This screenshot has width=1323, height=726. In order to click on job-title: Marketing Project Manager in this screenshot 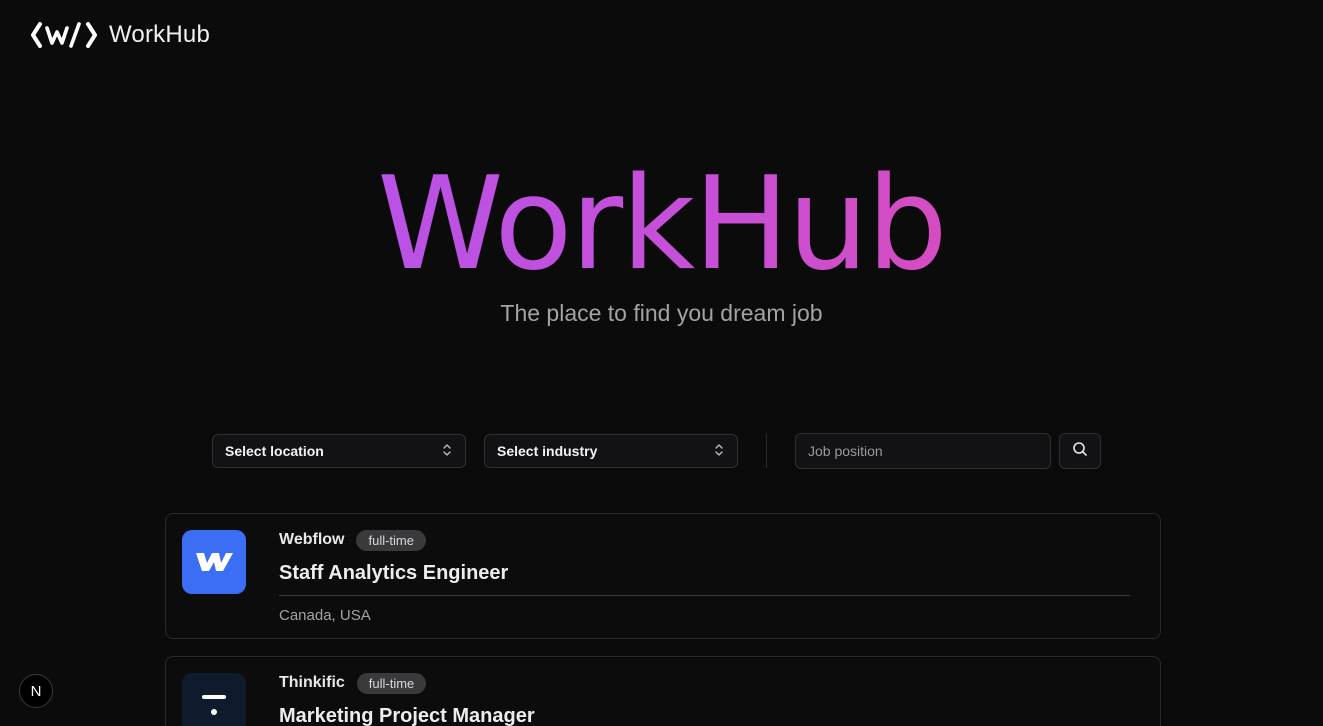, I will do `click(704, 715)`.